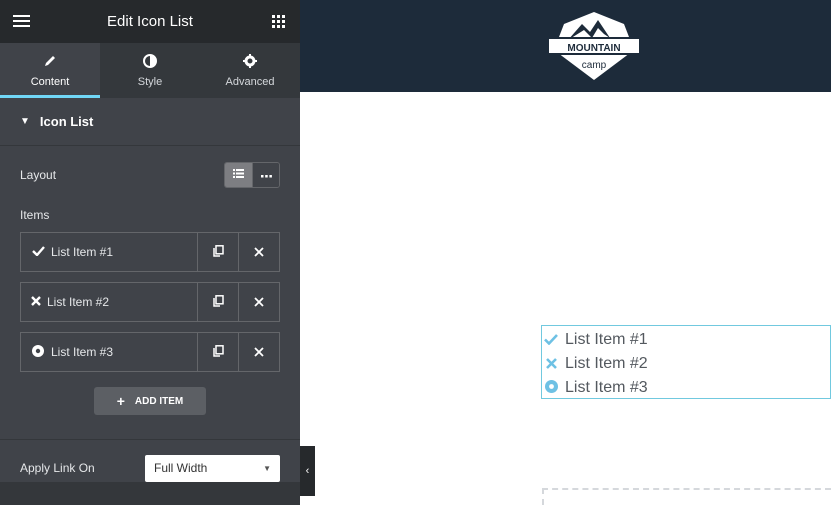  What do you see at coordinates (50, 81) in the screenshot?
I see `tab-content-label: Content` at bounding box center [50, 81].